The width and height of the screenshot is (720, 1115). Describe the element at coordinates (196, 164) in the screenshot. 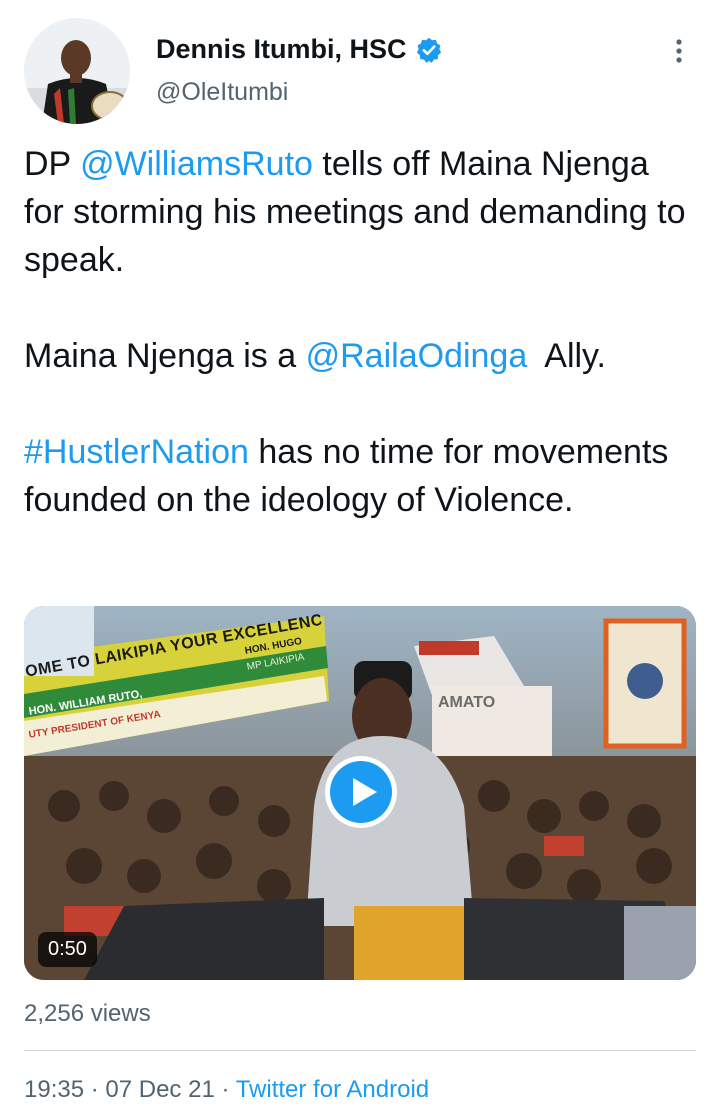

I see `mention-link-williamsruto: @WilliamsRuto` at that location.